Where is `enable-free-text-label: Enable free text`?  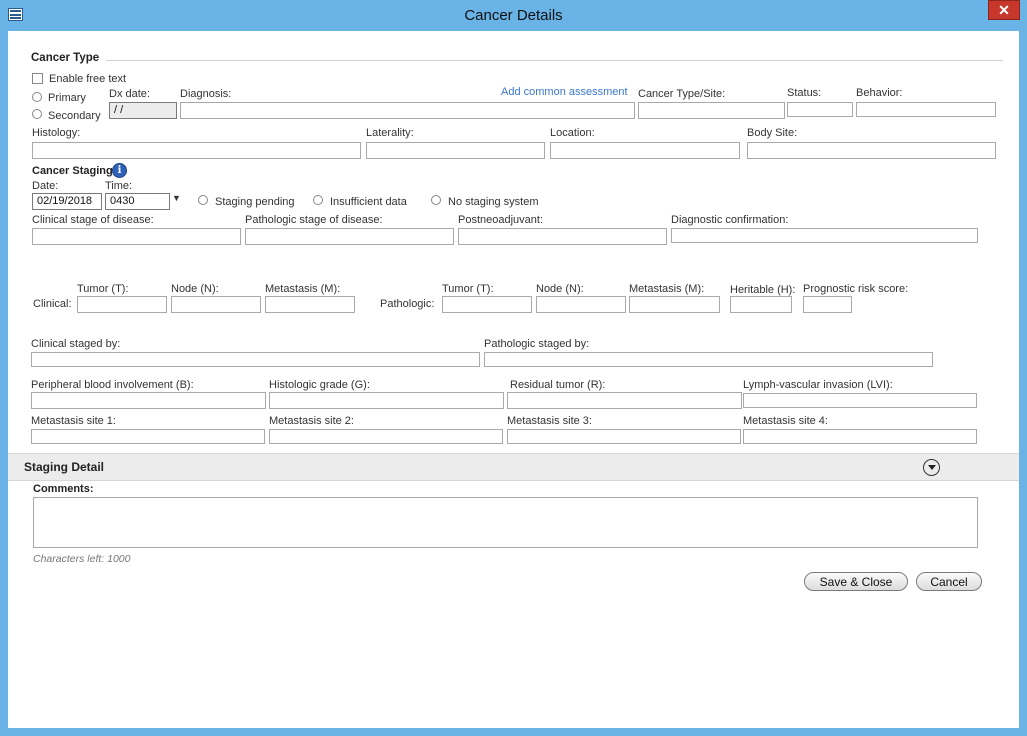
enable-free-text-label: Enable free text is located at coordinates (88, 79).